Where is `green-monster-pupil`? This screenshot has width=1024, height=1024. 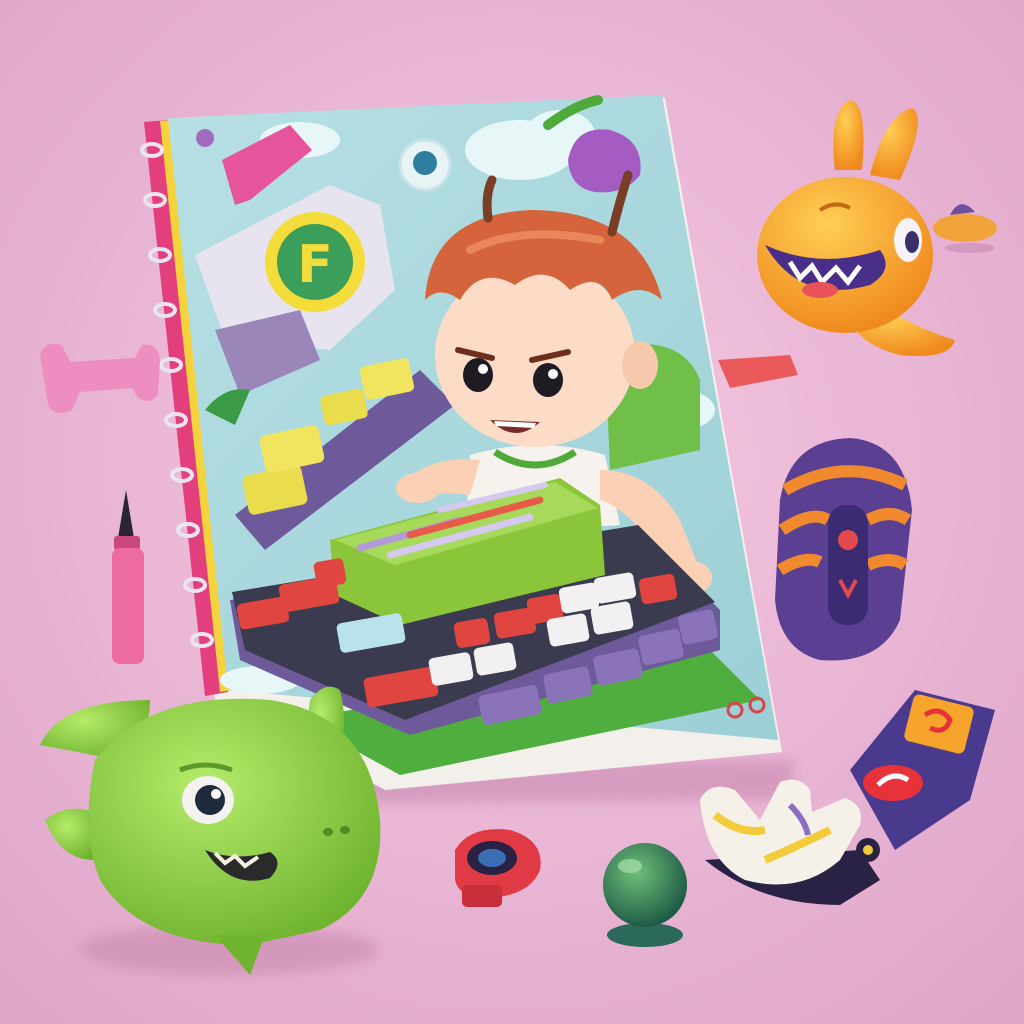
green-monster-pupil is located at coordinates (210, 800).